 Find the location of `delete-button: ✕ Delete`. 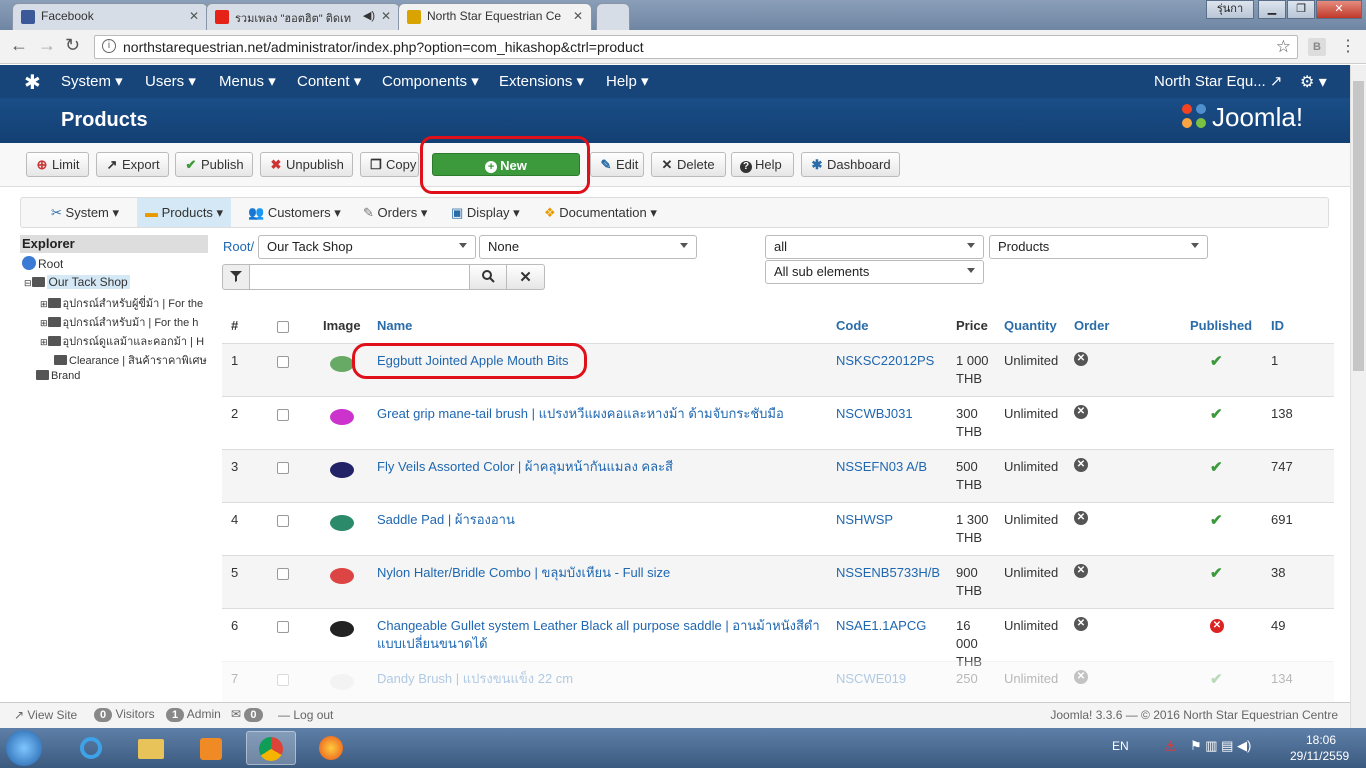

delete-button: ✕ Delete is located at coordinates (688, 164).